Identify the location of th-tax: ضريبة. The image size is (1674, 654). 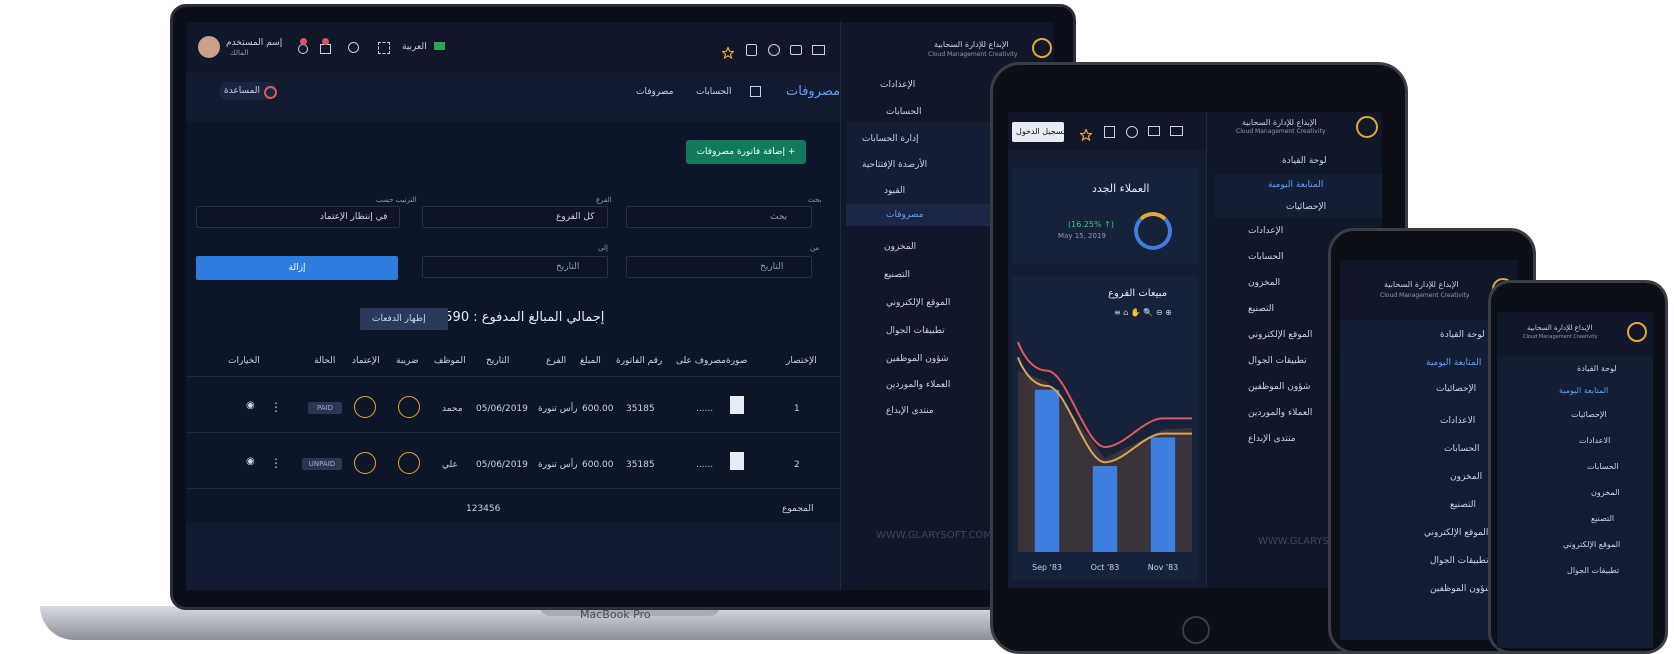
(407, 361).